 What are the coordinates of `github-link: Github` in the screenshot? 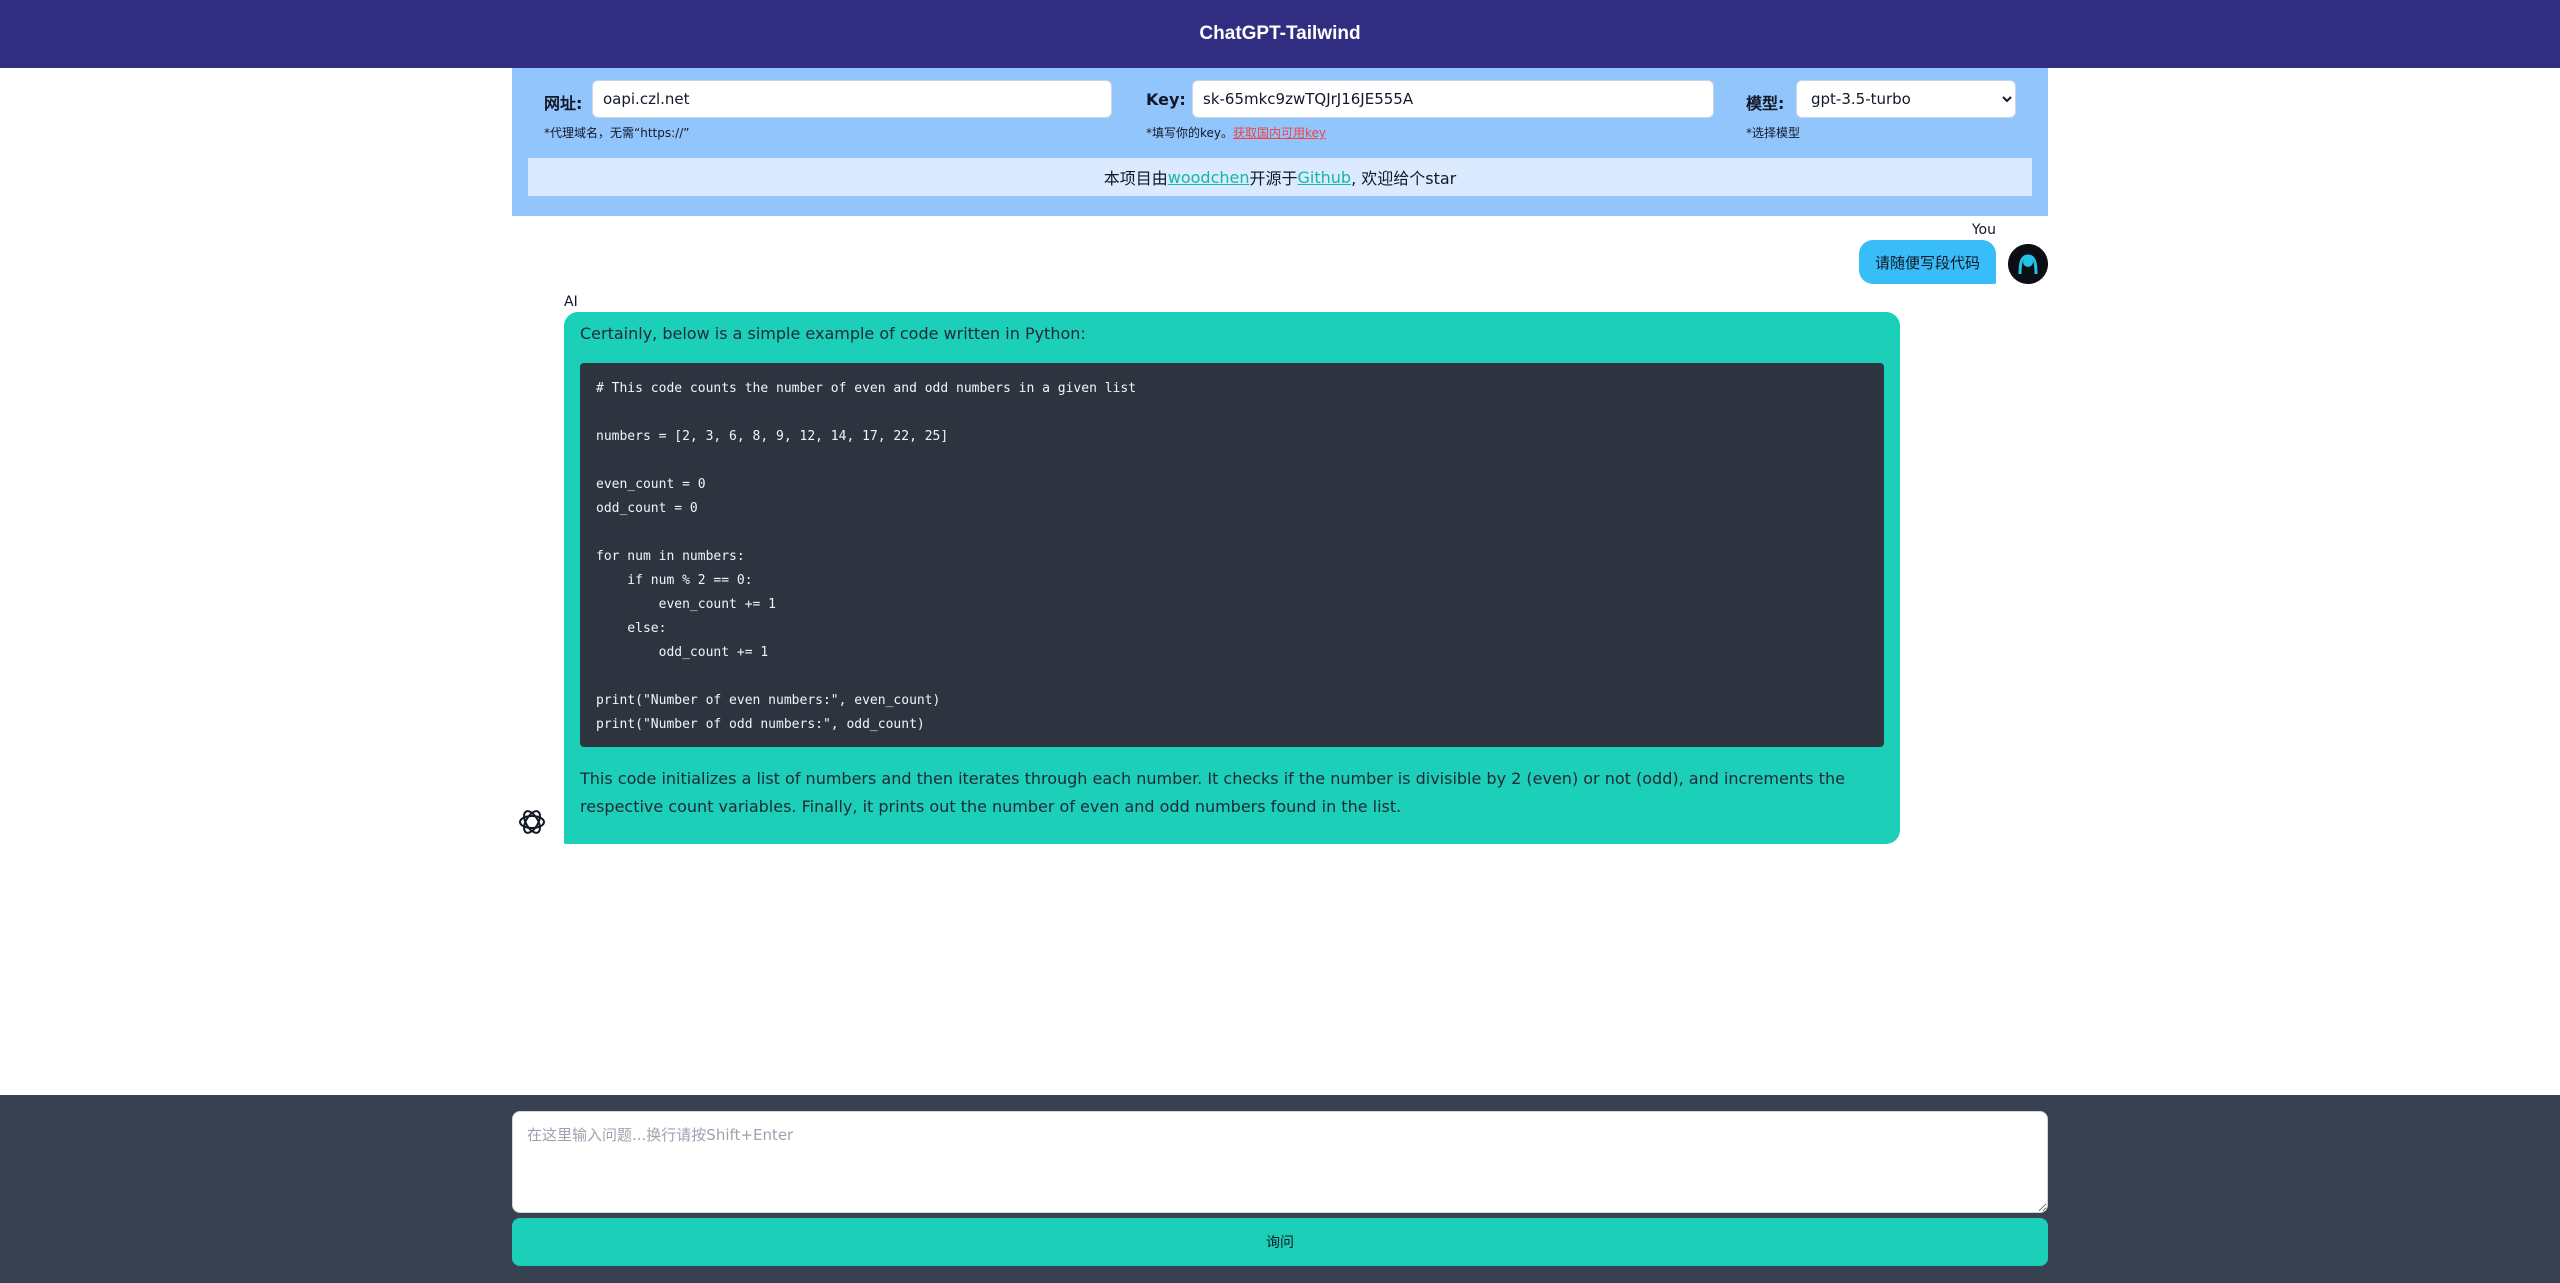 It's located at (1325, 177).